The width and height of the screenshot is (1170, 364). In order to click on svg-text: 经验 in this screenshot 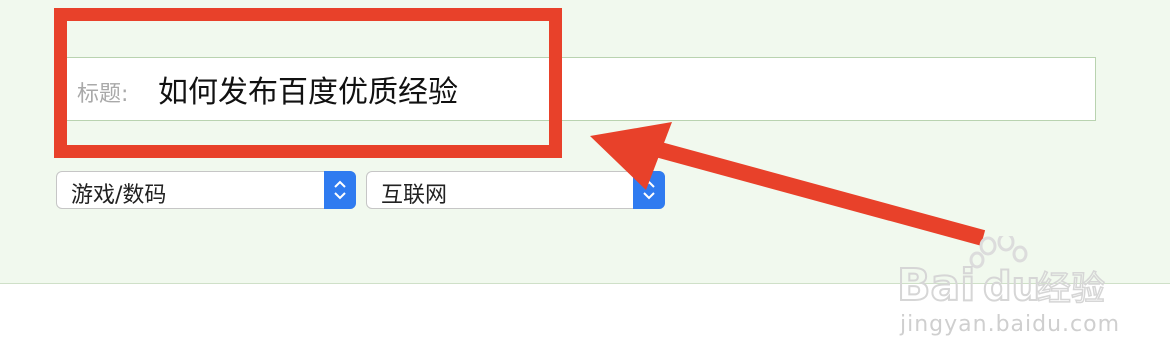, I will do `click(1071, 289)`.